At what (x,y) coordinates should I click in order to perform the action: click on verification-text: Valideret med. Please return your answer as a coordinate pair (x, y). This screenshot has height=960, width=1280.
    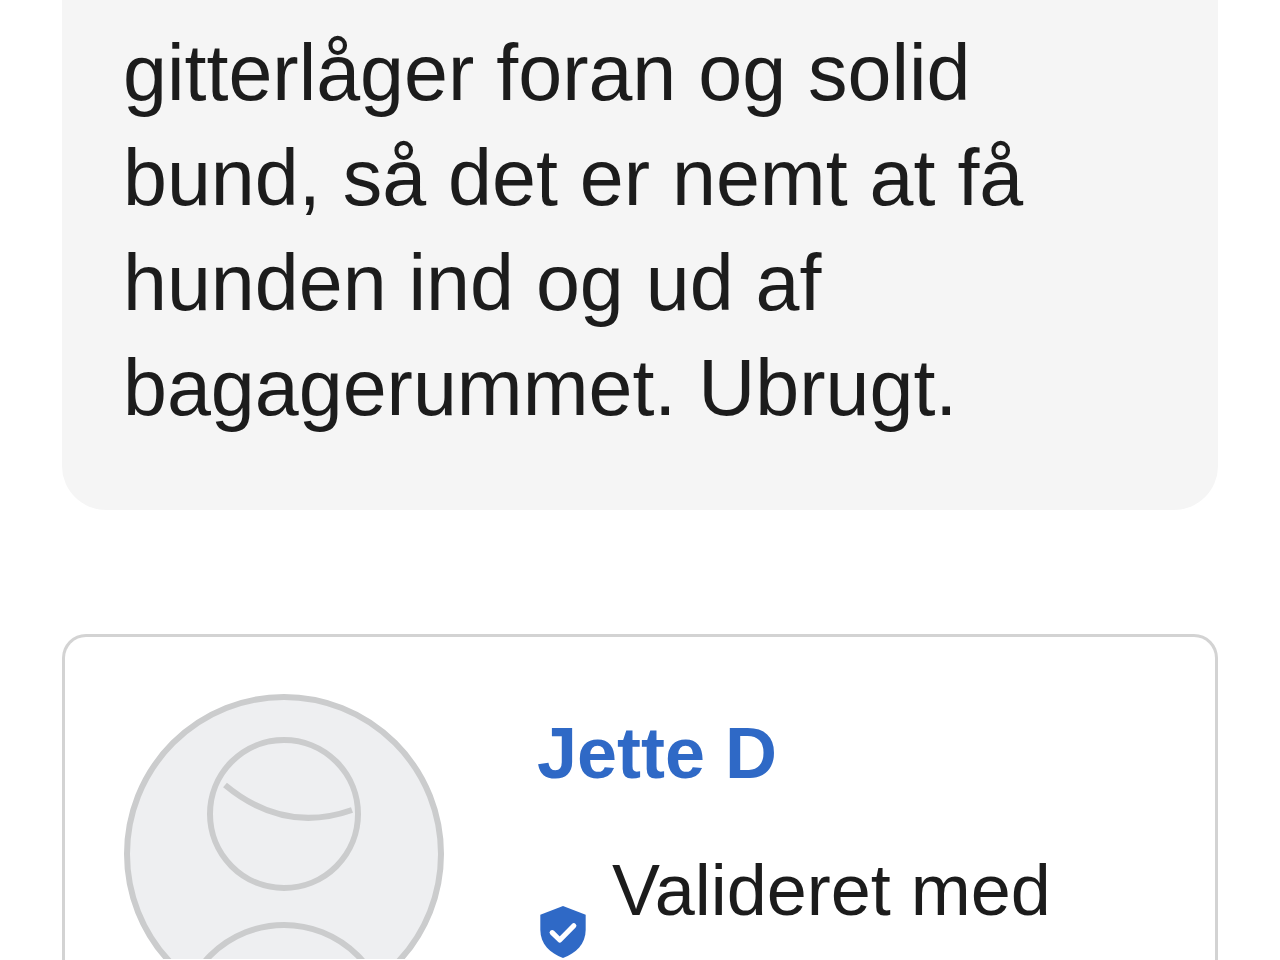
    Looking at the image, I should click on (831, 890).